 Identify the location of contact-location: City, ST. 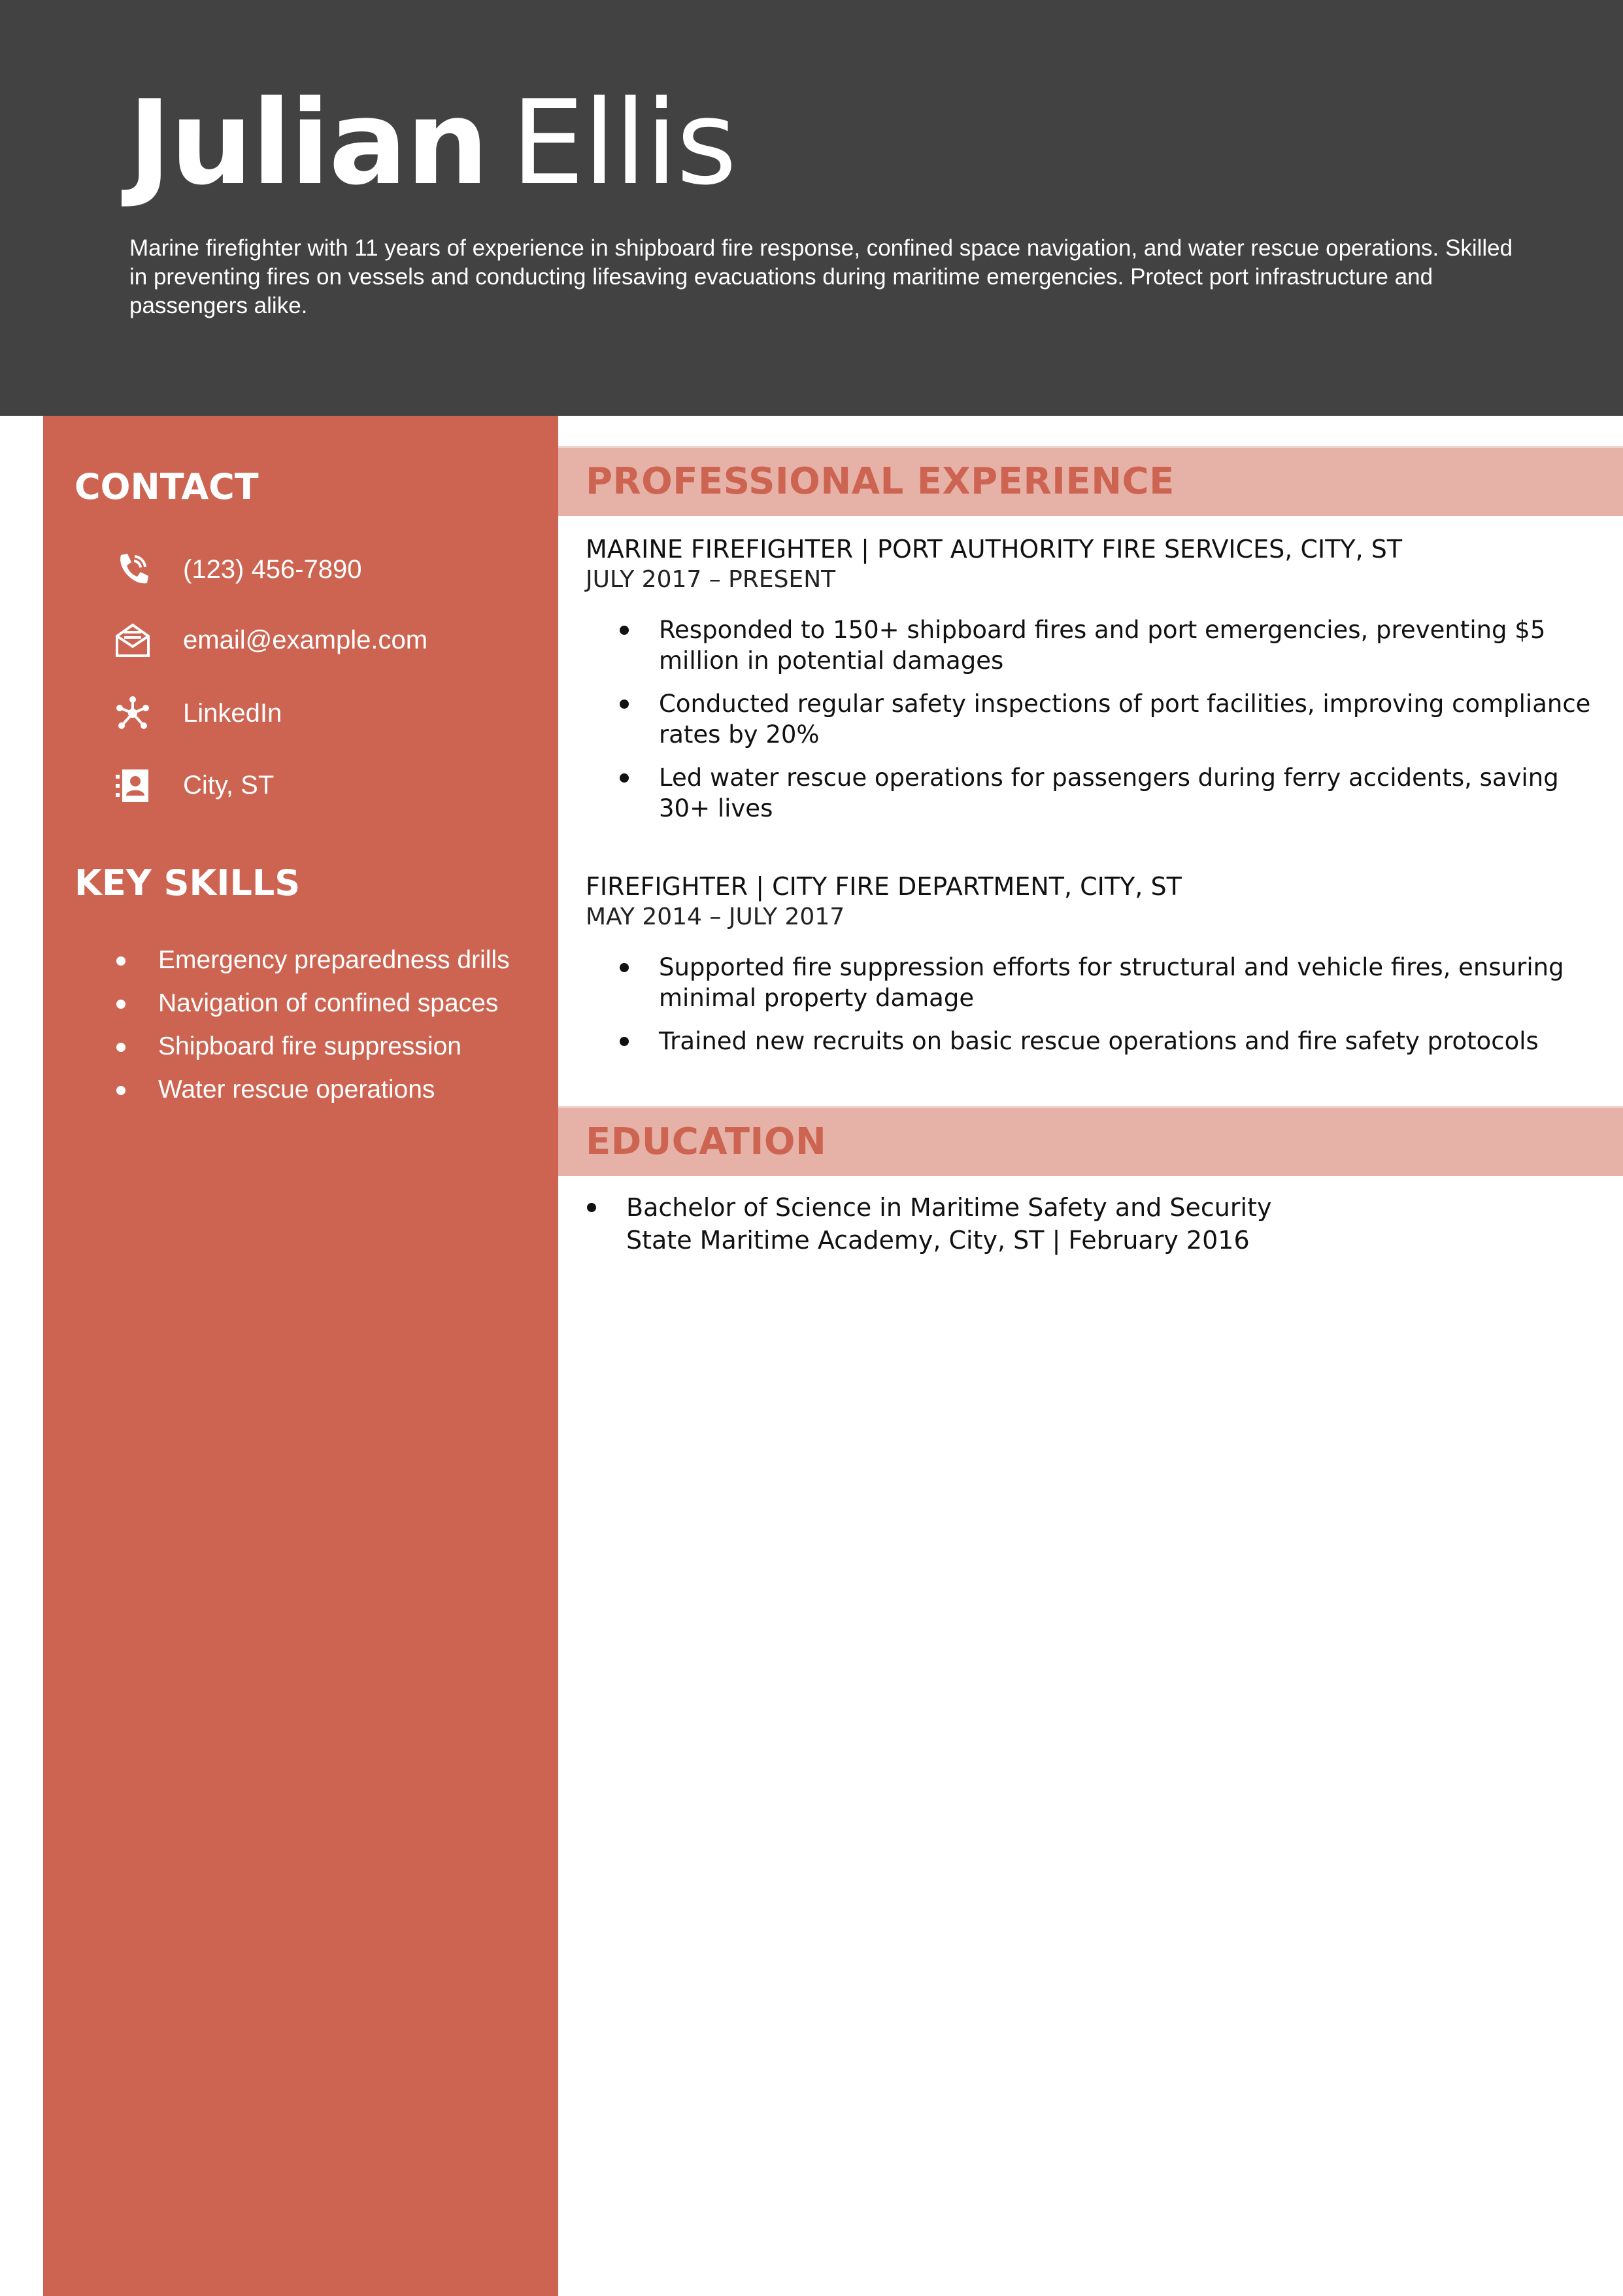
(194, 785).